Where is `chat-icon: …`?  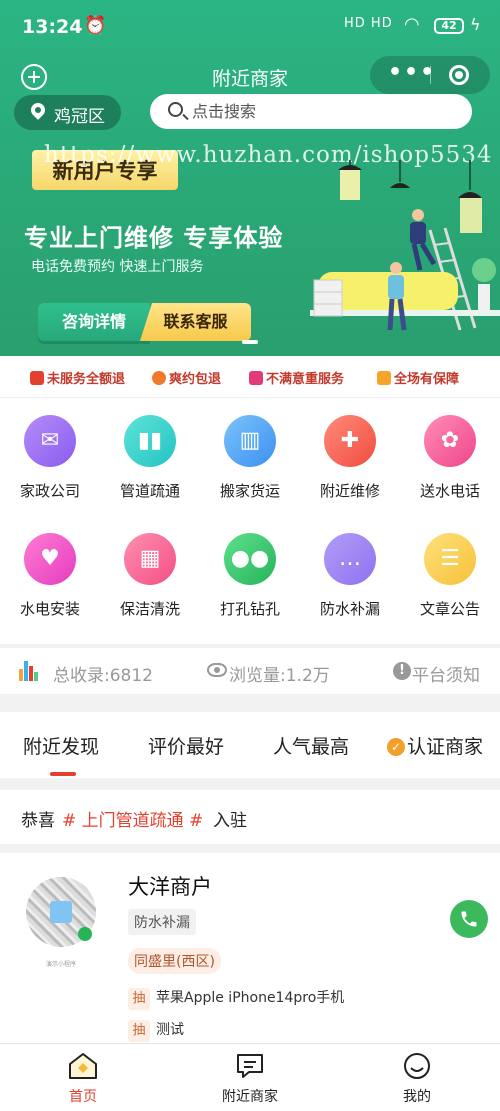
chat-icon: … is located at coordinates (350, 559).